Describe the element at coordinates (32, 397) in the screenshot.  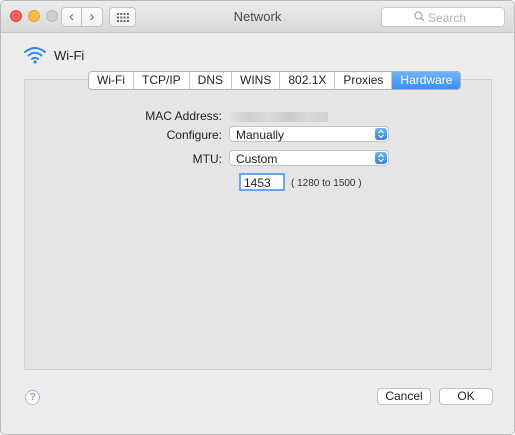
I see `help-button: ?` at that location.